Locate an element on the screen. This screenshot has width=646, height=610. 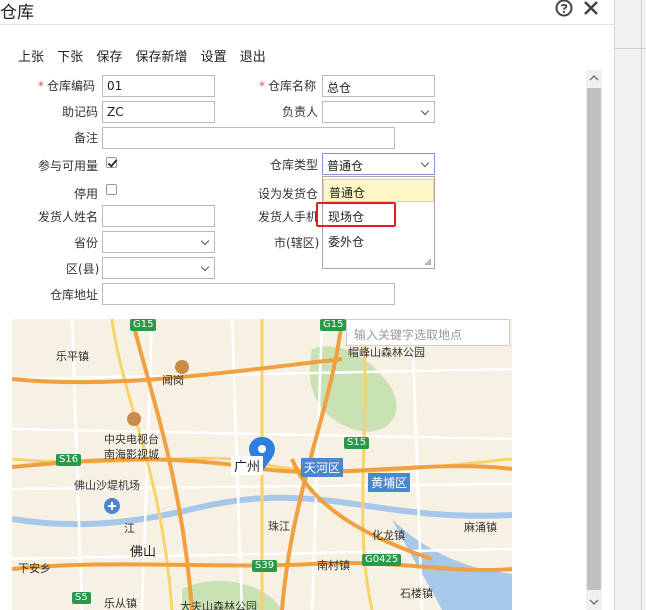
warehouse-code-input: 01 is located at coordinates (158, 86).